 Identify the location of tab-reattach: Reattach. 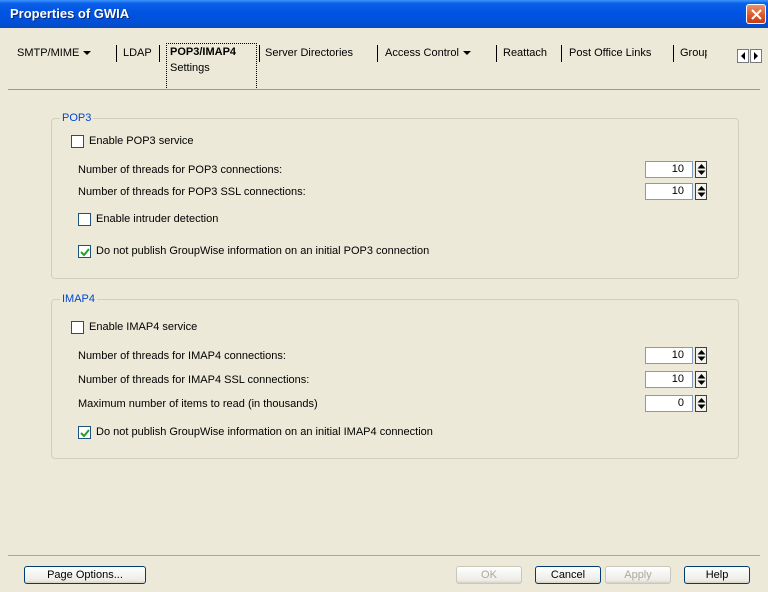
(525, 53).